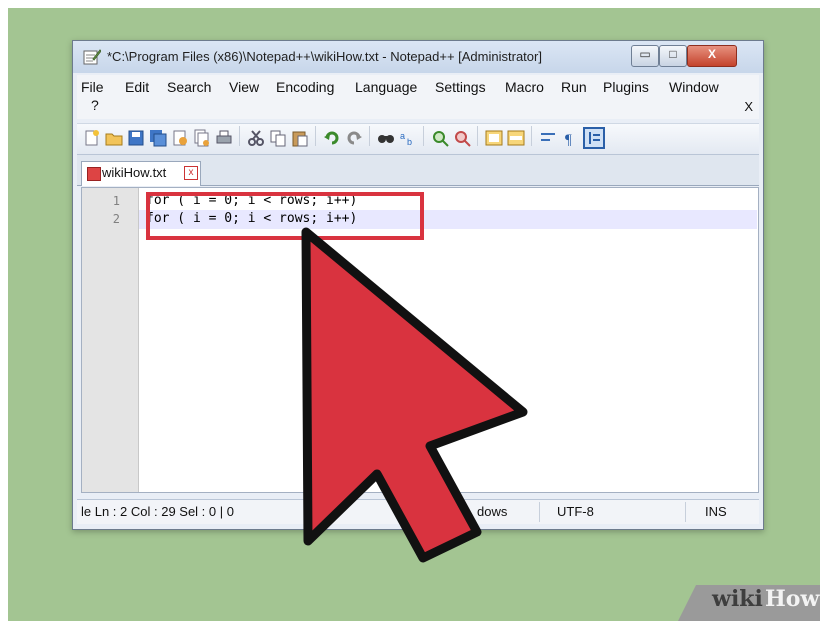 Image resolution: width=820 pixels, height=621 pixels. I want to click on undo-icon, so click(332, 138).